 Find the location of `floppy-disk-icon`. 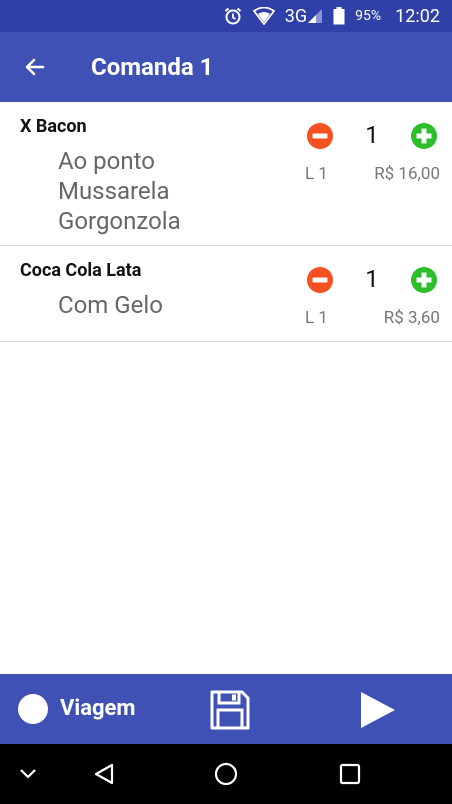

floppy-disk-icon is located at coordinates (230, 710).